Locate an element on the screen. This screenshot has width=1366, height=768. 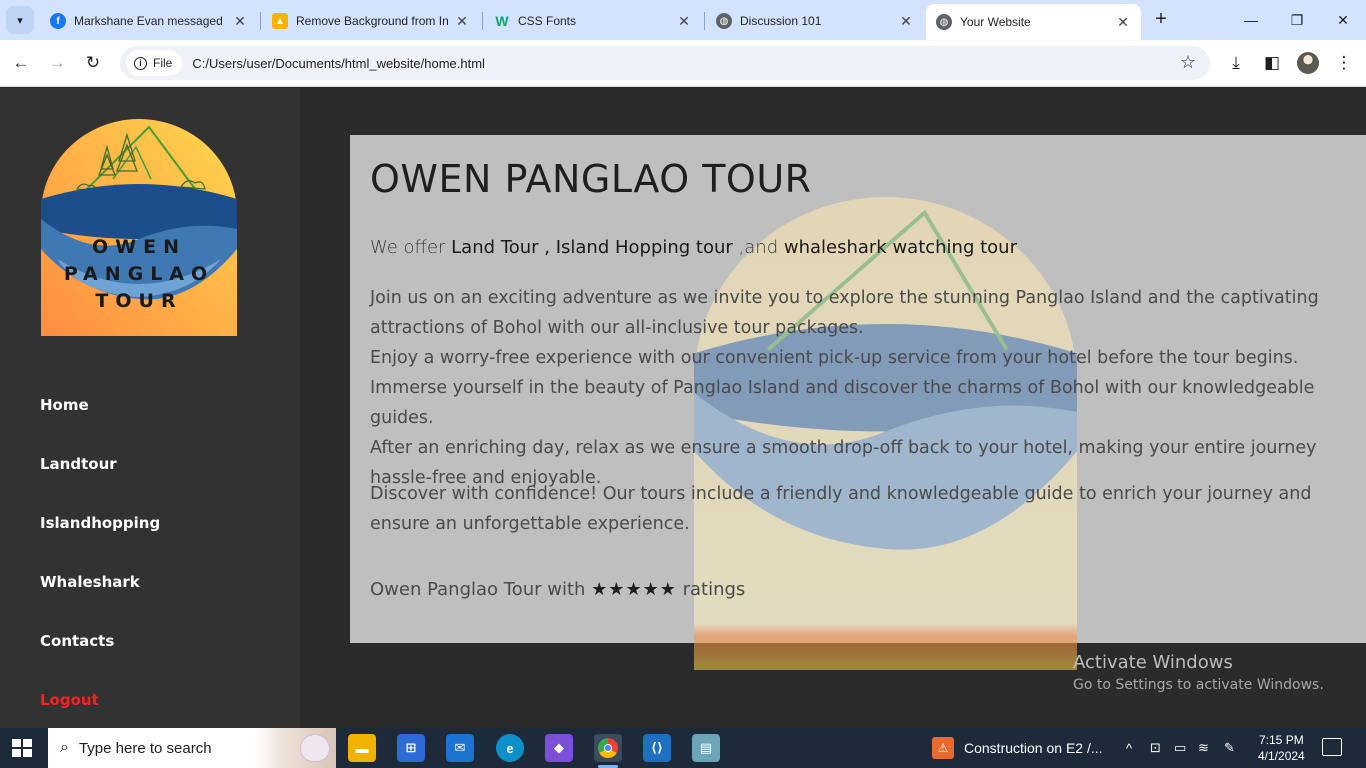
microsoft-store-icon: ⊞ is located at coordinates (411, 748).